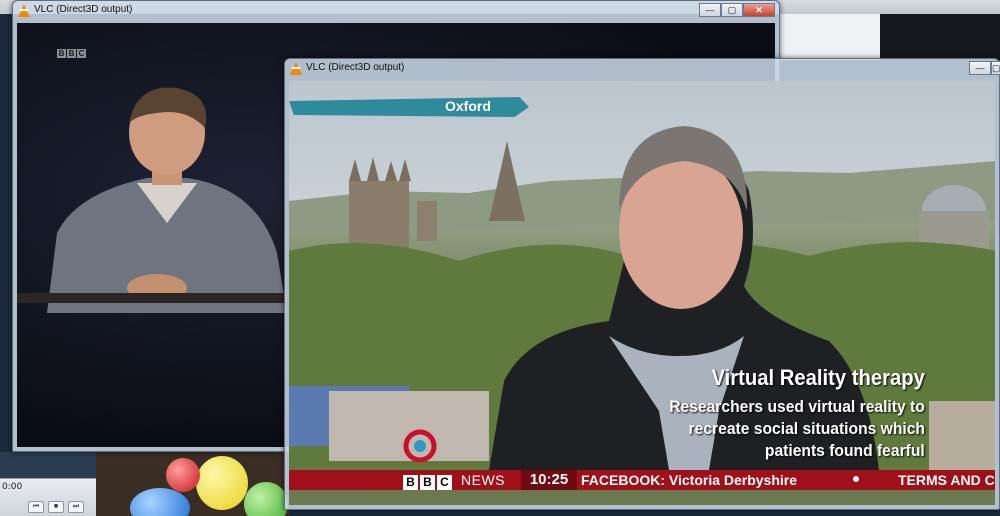 This screenshot has width=1000, height=516. Describe the element at coordinates (167, 200) in the screenshot. I see `presenter-figure` at that location.